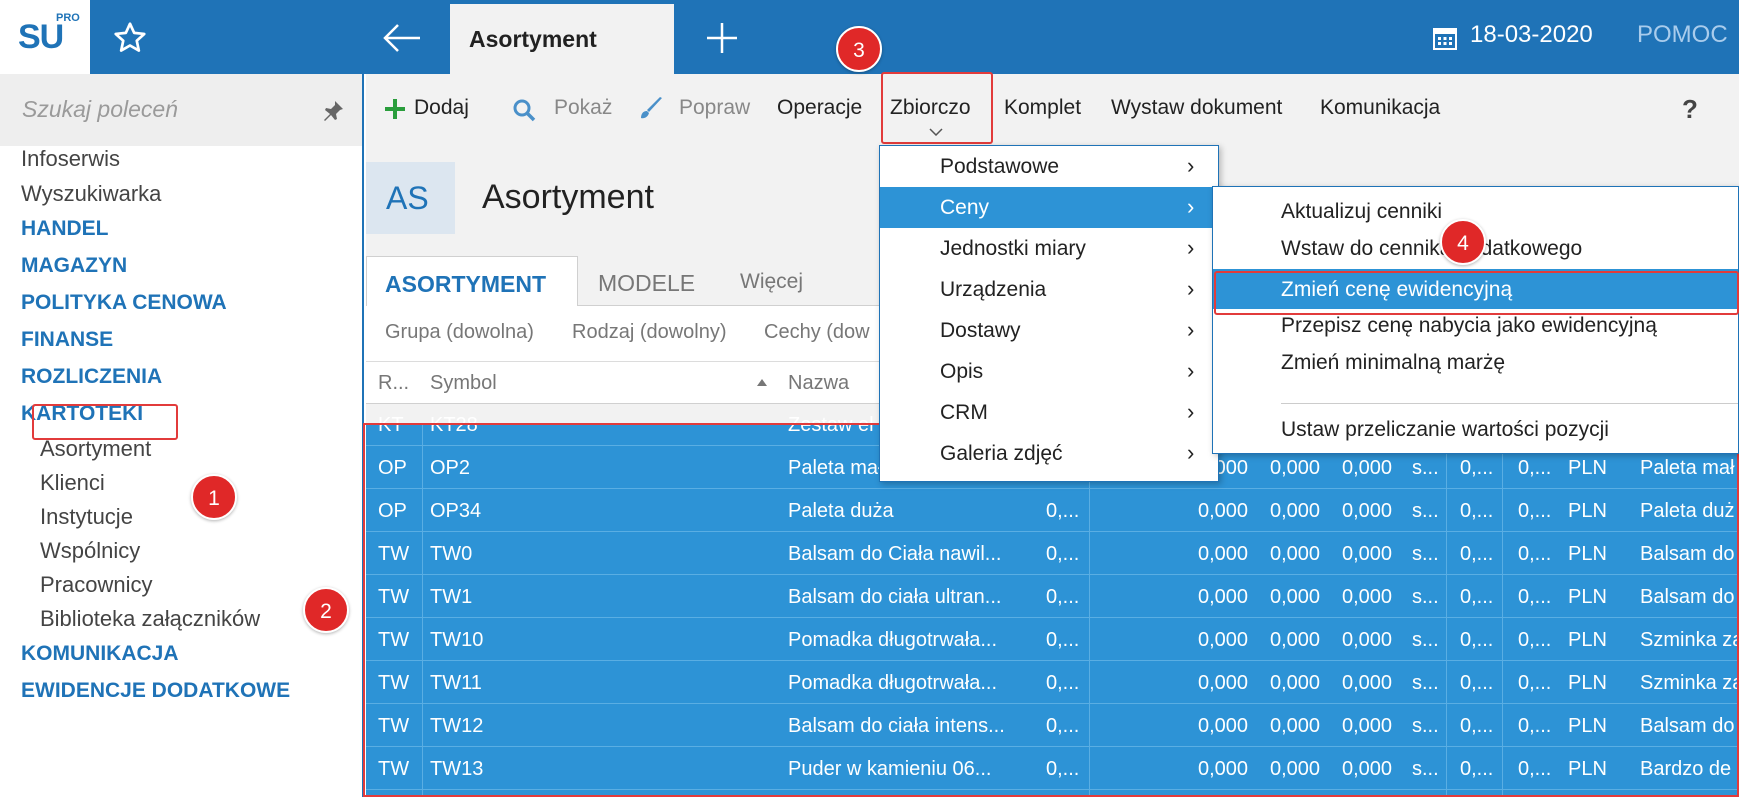  I want to click on submenu-item-label: Wstaw do cennika dodatkowego, so click(1432, 248).